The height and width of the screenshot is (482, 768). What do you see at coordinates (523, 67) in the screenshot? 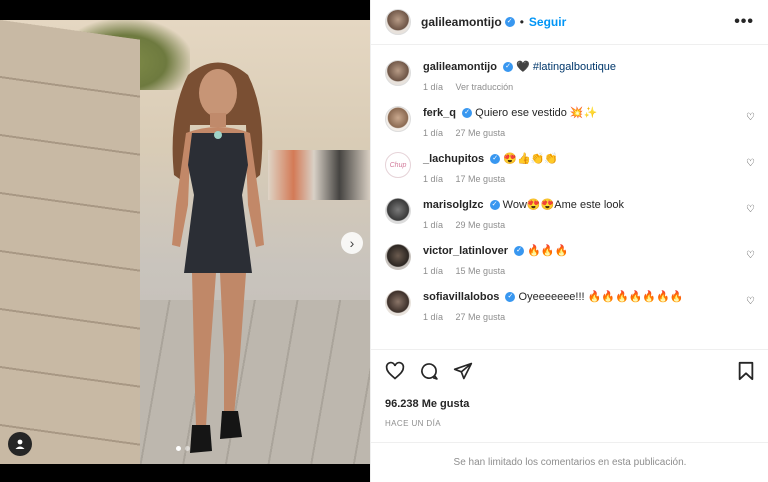
I see `caption-heart-emoji: 🖤` at bounding box center [523, 67].